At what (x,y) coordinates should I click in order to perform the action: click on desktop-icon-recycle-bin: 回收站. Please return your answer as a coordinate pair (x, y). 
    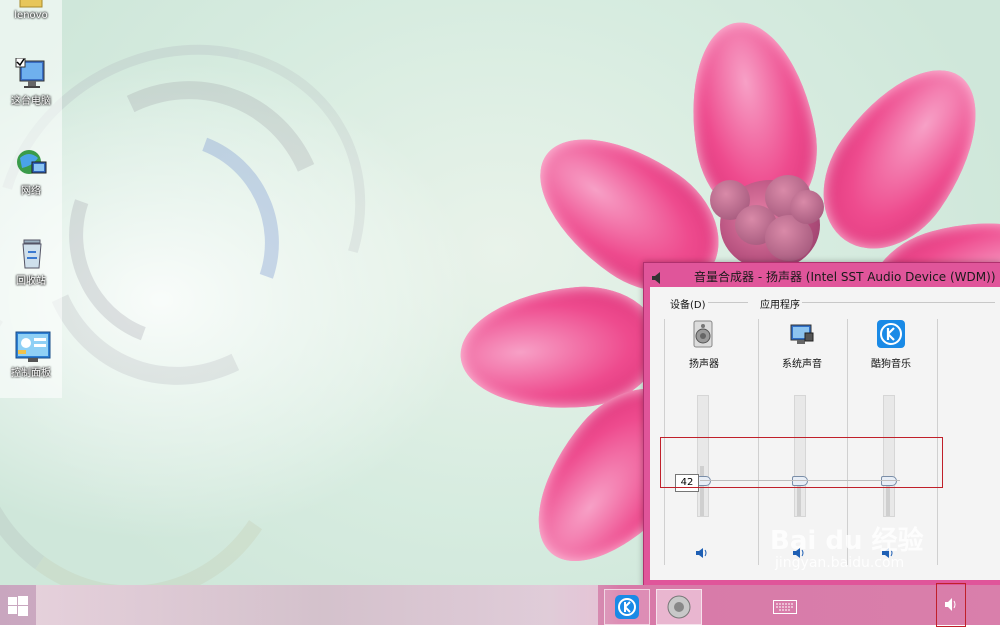
    Looking at the image, I should click on (31, 262).